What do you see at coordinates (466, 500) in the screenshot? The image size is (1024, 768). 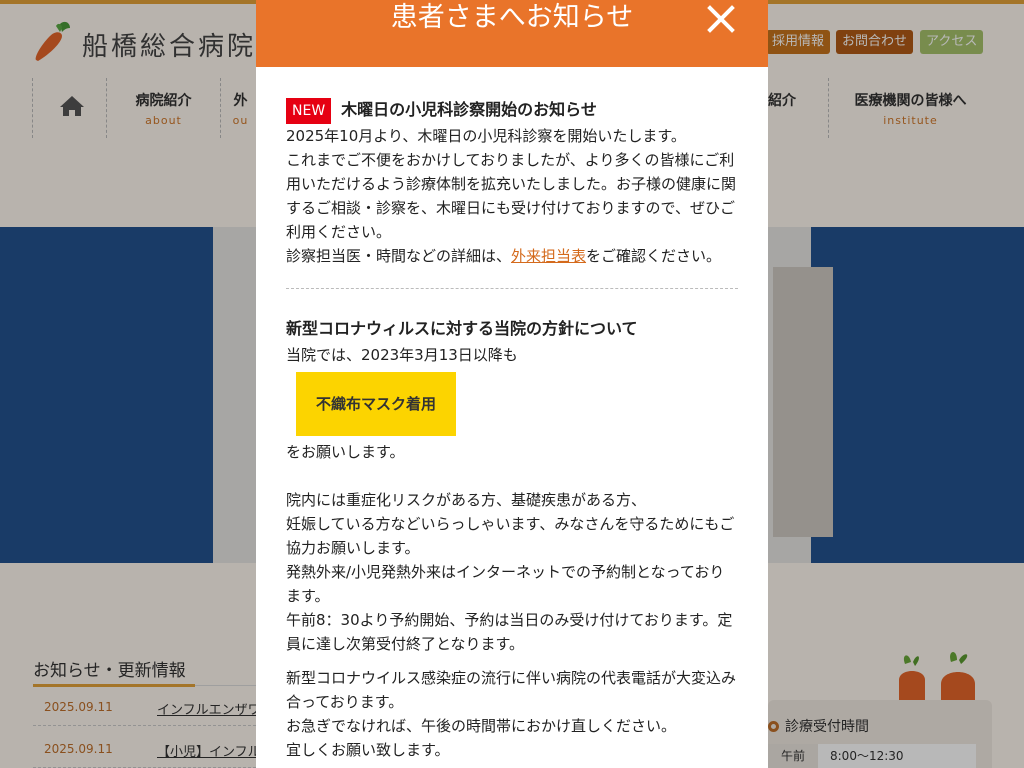 I see `notice-text: 院内には重症化リスクがある方、基礎疾患がある方、` at bounding box center [466, 500].